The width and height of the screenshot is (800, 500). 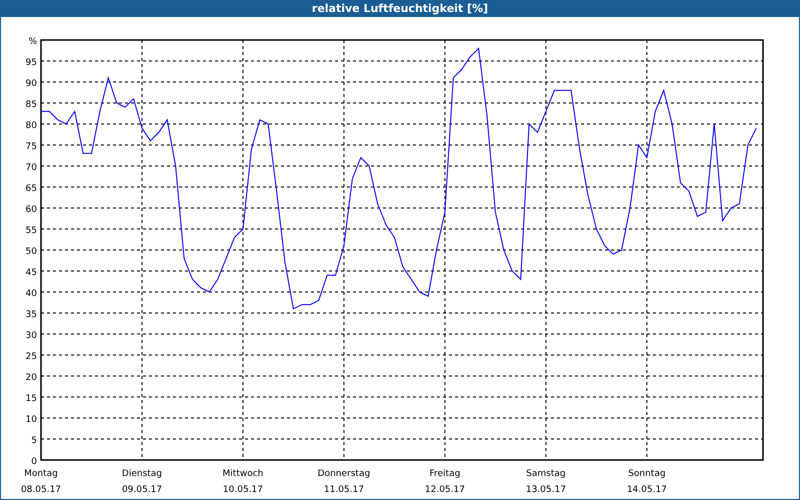 I want to click on day-label: Dienstag, so click(x=142, y=474).